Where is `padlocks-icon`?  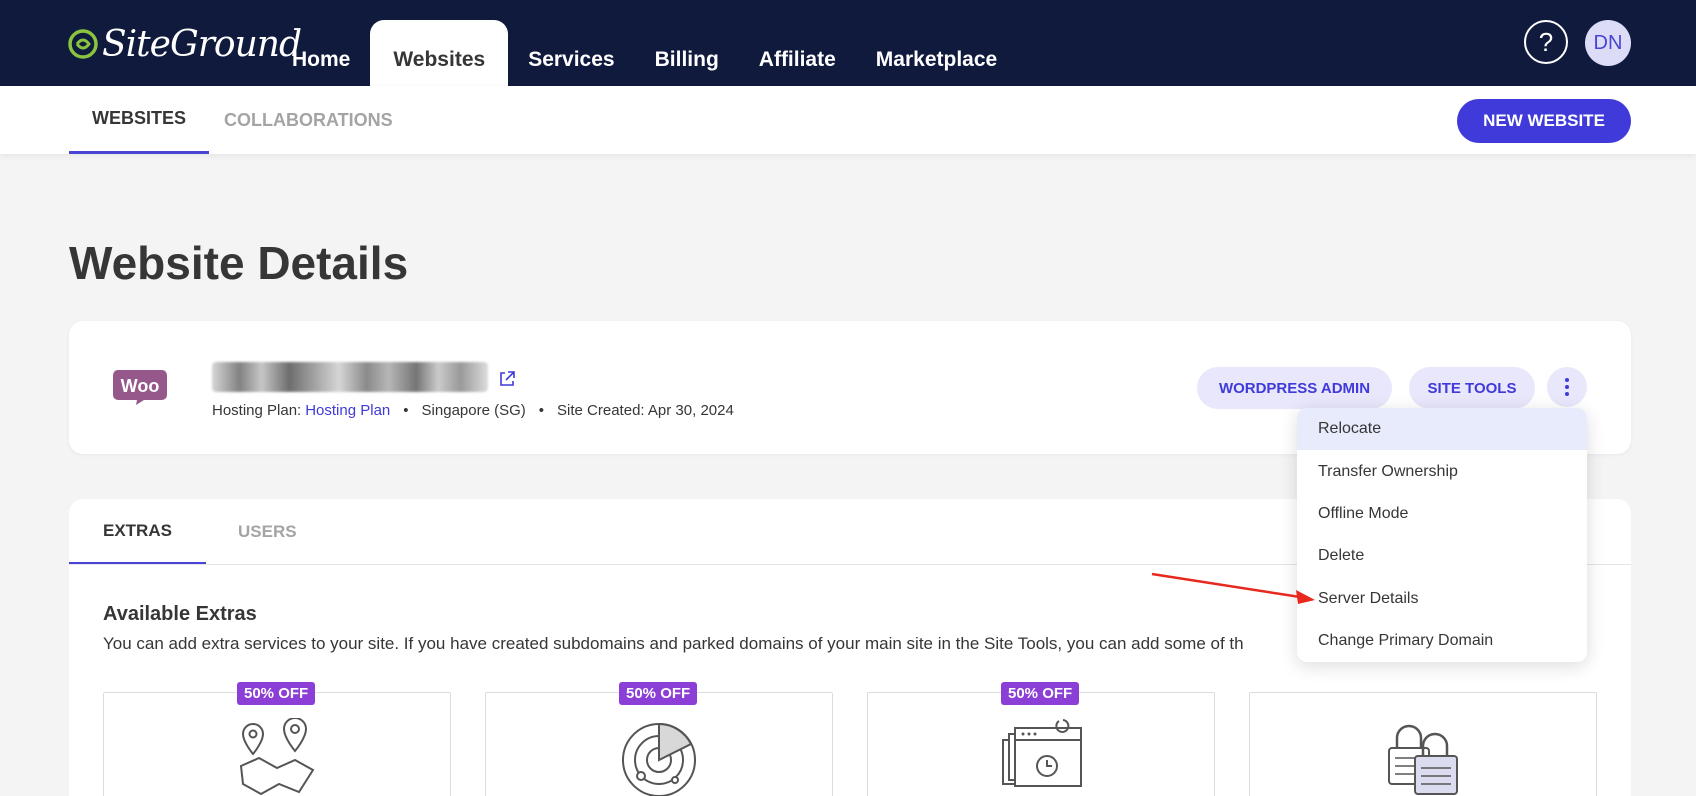
padlocks-icon is located at coordinates (1423, 759).